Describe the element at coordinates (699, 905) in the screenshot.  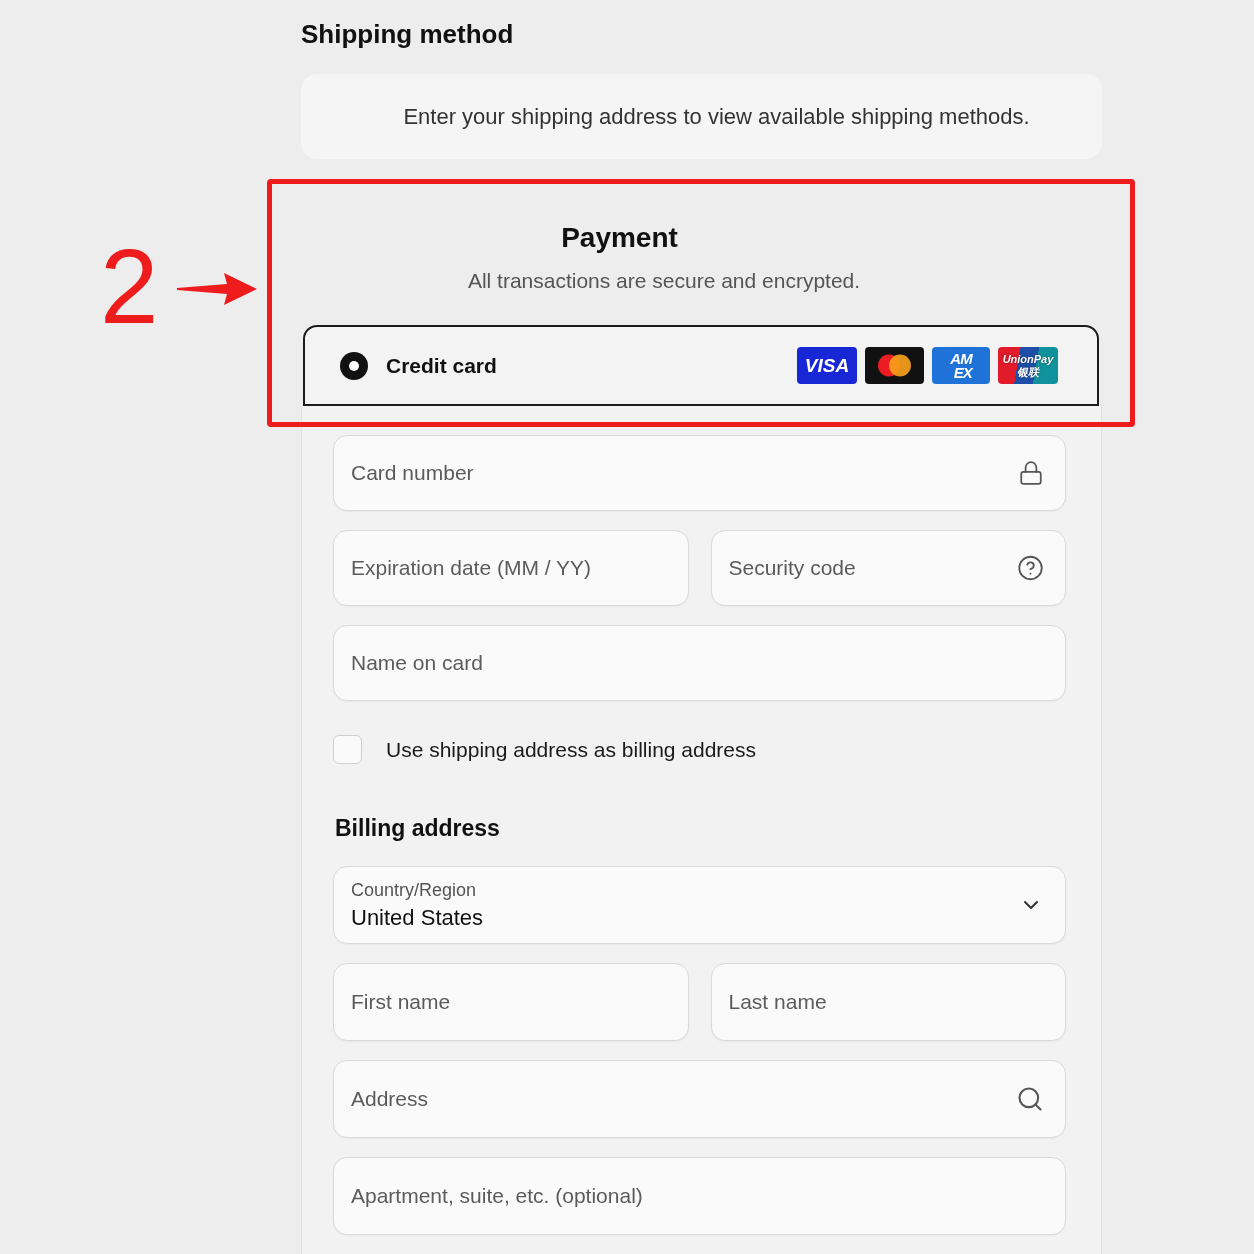
I see `country-select: Country/Region United States` at that location.